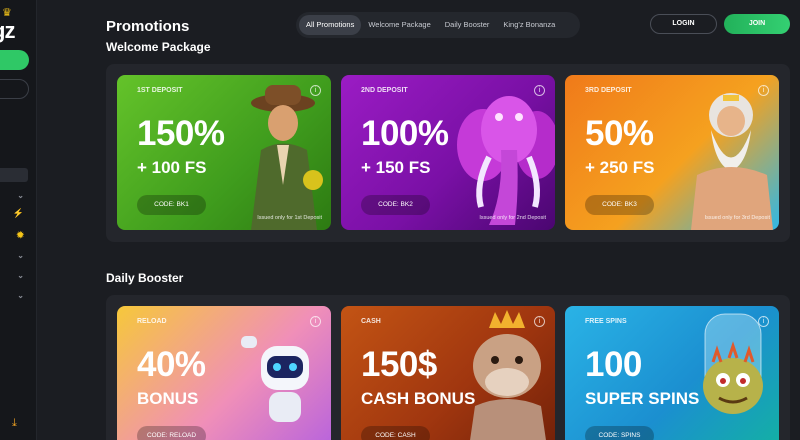 The image size is (800, 440). I want to click on sidebar: ♛ gz ⌄ ack ⚡ n ✹ ⌄ ⌄ ⌄ ⤓, so click(18, 220).